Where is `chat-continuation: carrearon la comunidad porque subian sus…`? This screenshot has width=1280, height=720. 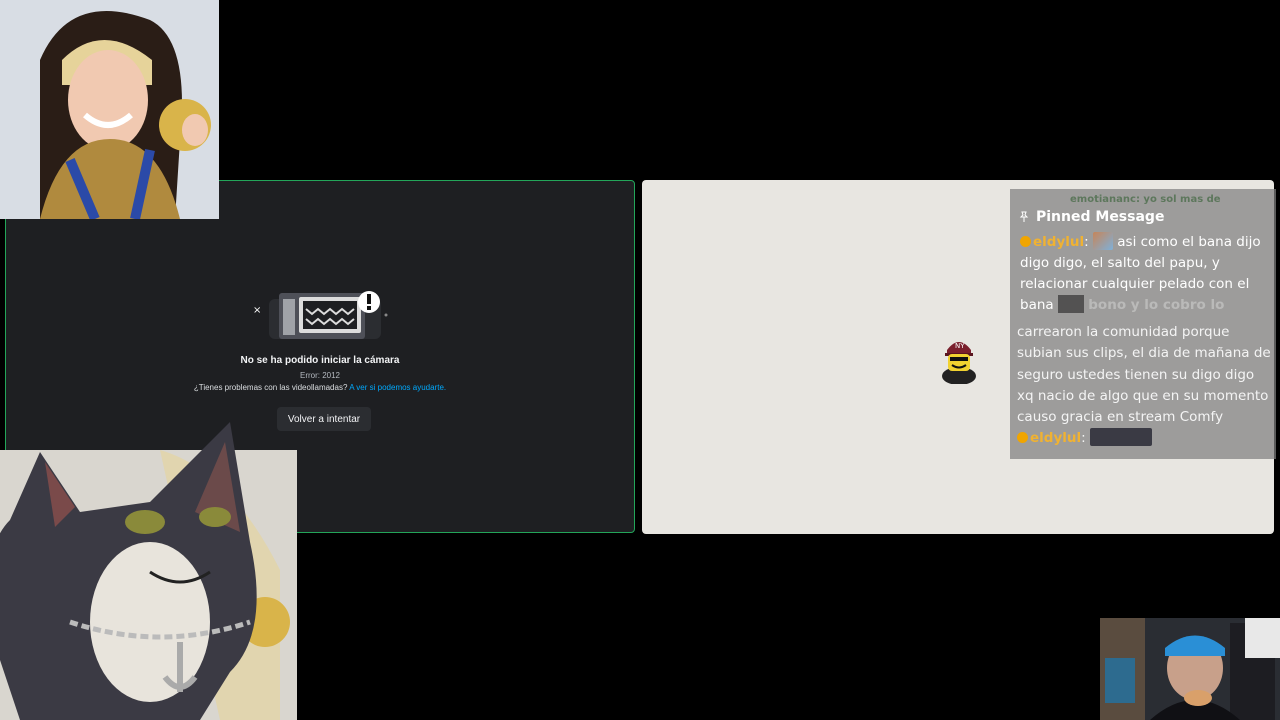 chat-continuation: carrearon la comunidad porque subian sus… is located at coordinates (1144, 385).